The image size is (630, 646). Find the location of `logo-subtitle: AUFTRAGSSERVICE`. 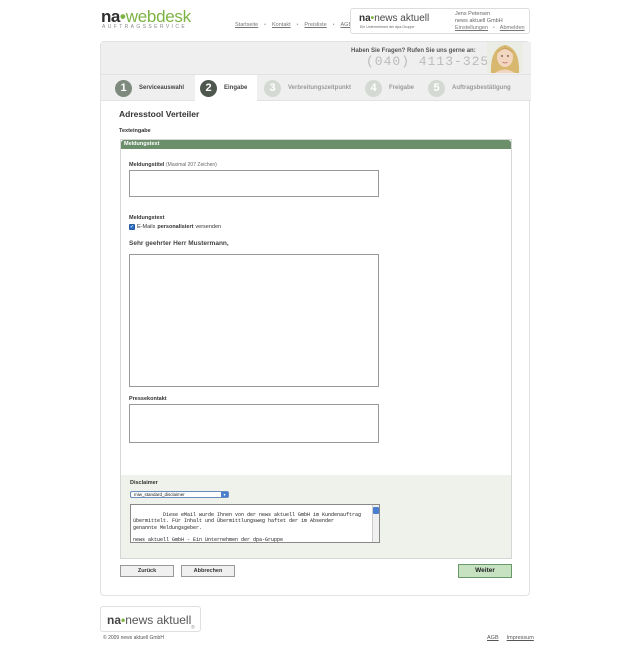

logo-subtitle: AUFTRAGSSERVICE is located at coordinates (145, 27).